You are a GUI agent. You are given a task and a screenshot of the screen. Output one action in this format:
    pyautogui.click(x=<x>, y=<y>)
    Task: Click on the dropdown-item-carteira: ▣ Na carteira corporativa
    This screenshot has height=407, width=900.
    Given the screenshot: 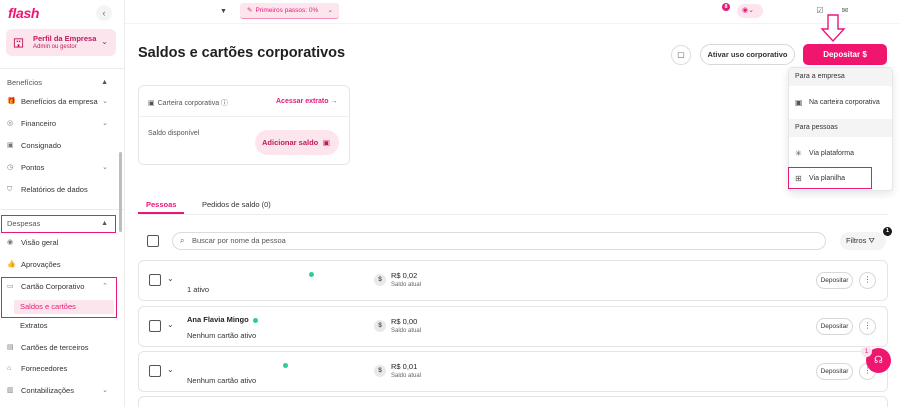 What is the action you would take?
    pyautogui.click(x=840, y=103)
    